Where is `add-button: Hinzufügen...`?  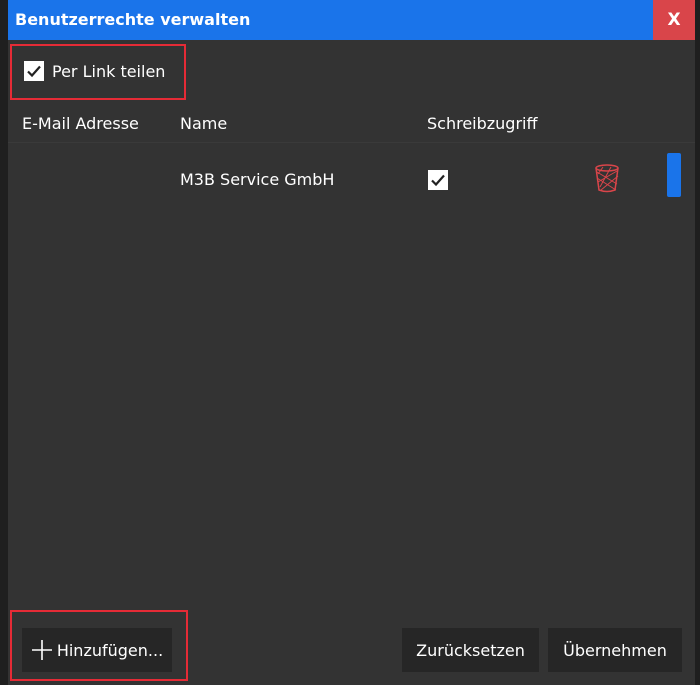 add-button: Hinzufügen... is located at coordinates (97, 650).